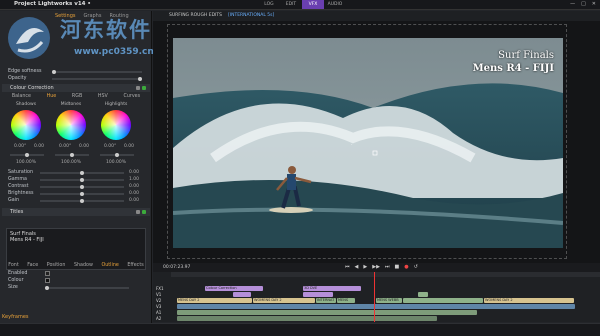 The width and height of the screenshot is (600, 336). I want to click on midtones-amount: 0.00, so click(84, 146).